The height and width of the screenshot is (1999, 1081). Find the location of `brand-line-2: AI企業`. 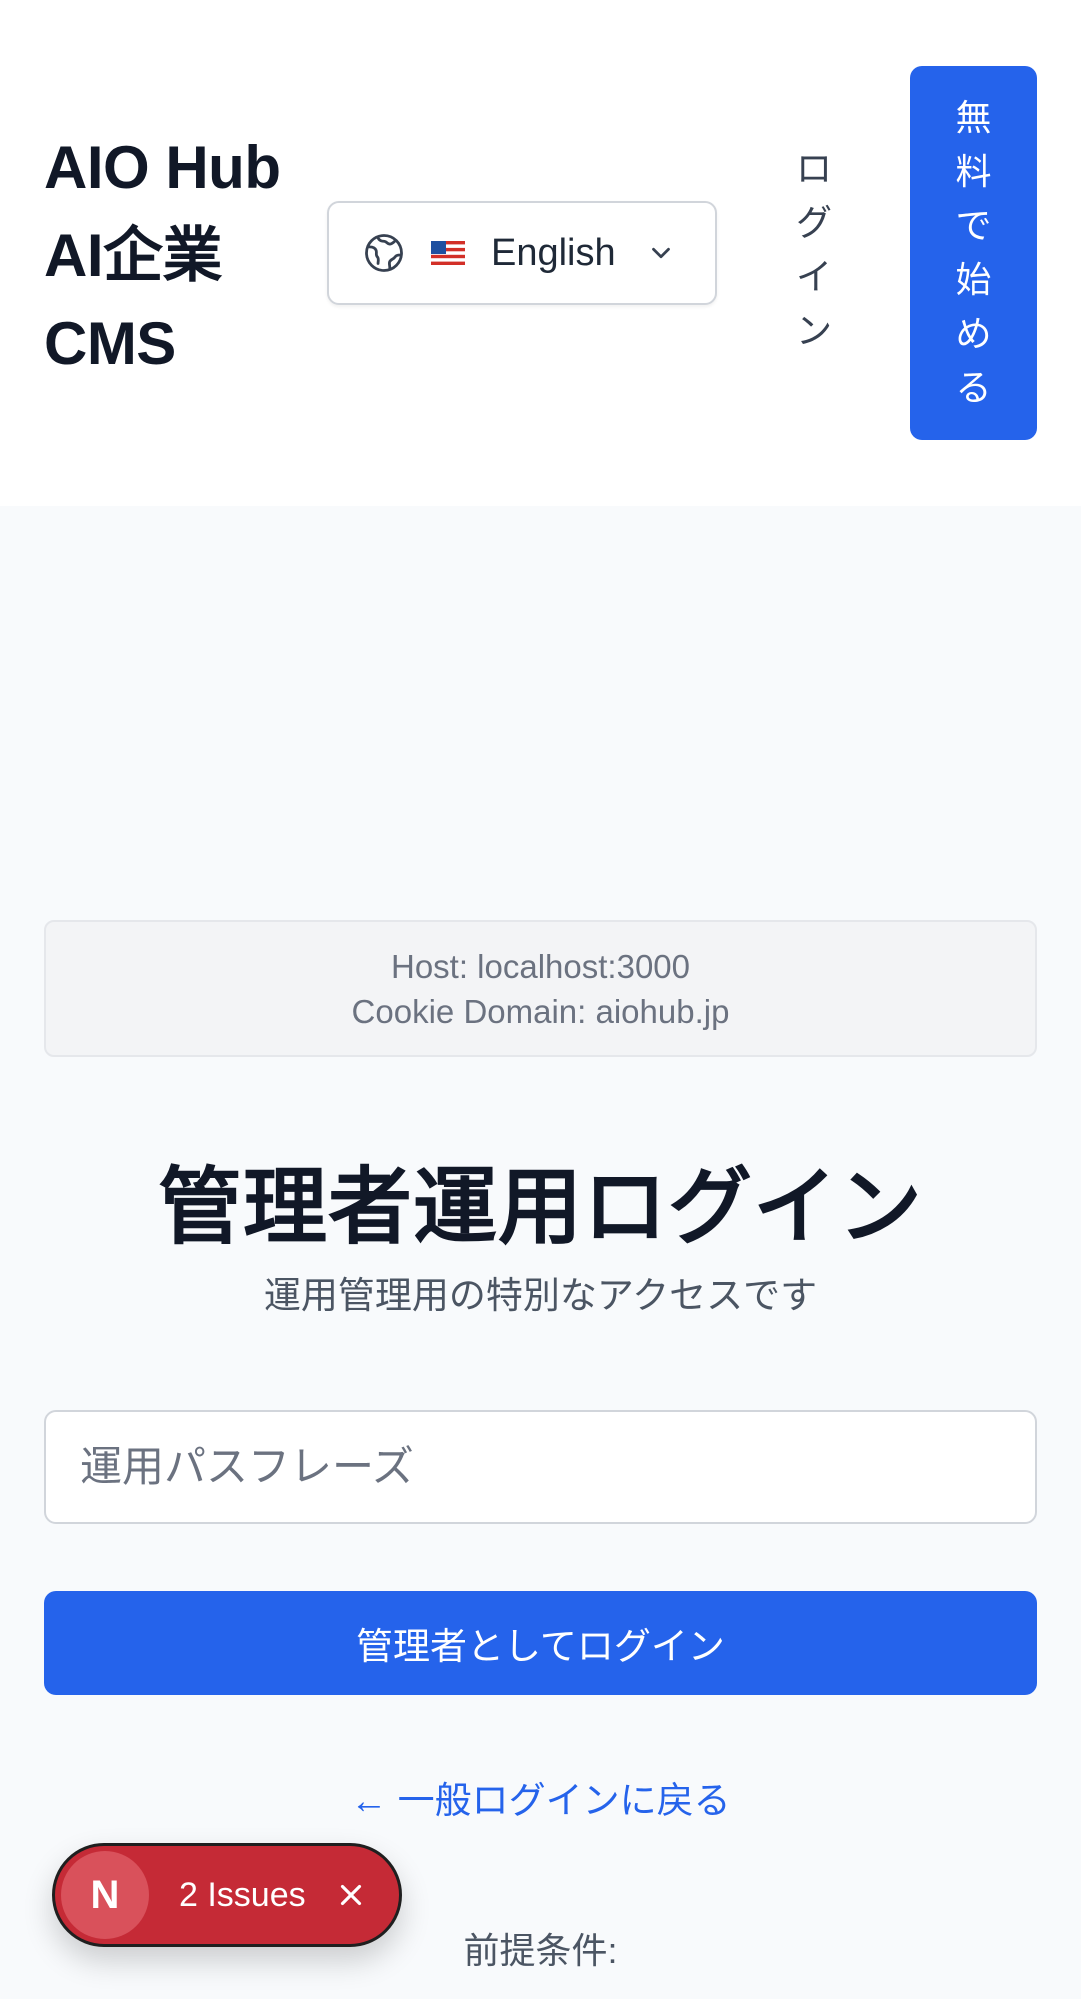

brand-line-2: AI企業 is located at coordinates (133, 255).